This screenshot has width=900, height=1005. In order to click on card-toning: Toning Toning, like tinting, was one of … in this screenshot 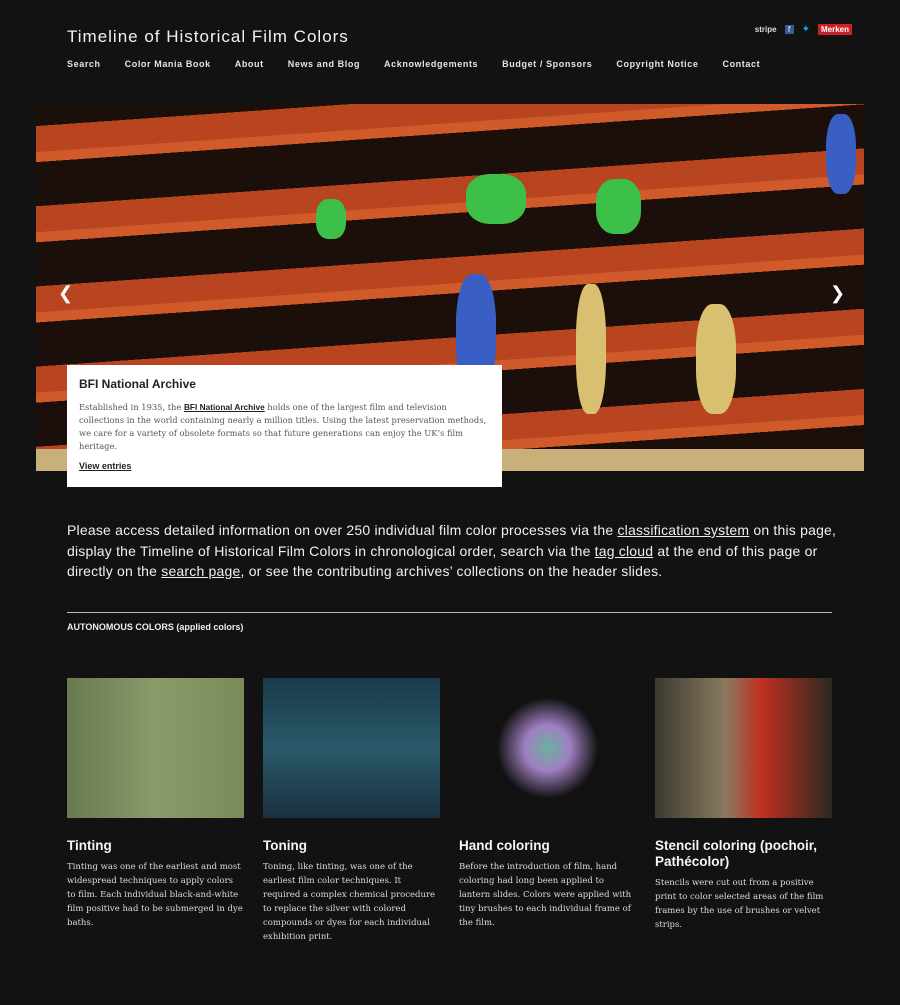, I will do `click(351, 811)`.